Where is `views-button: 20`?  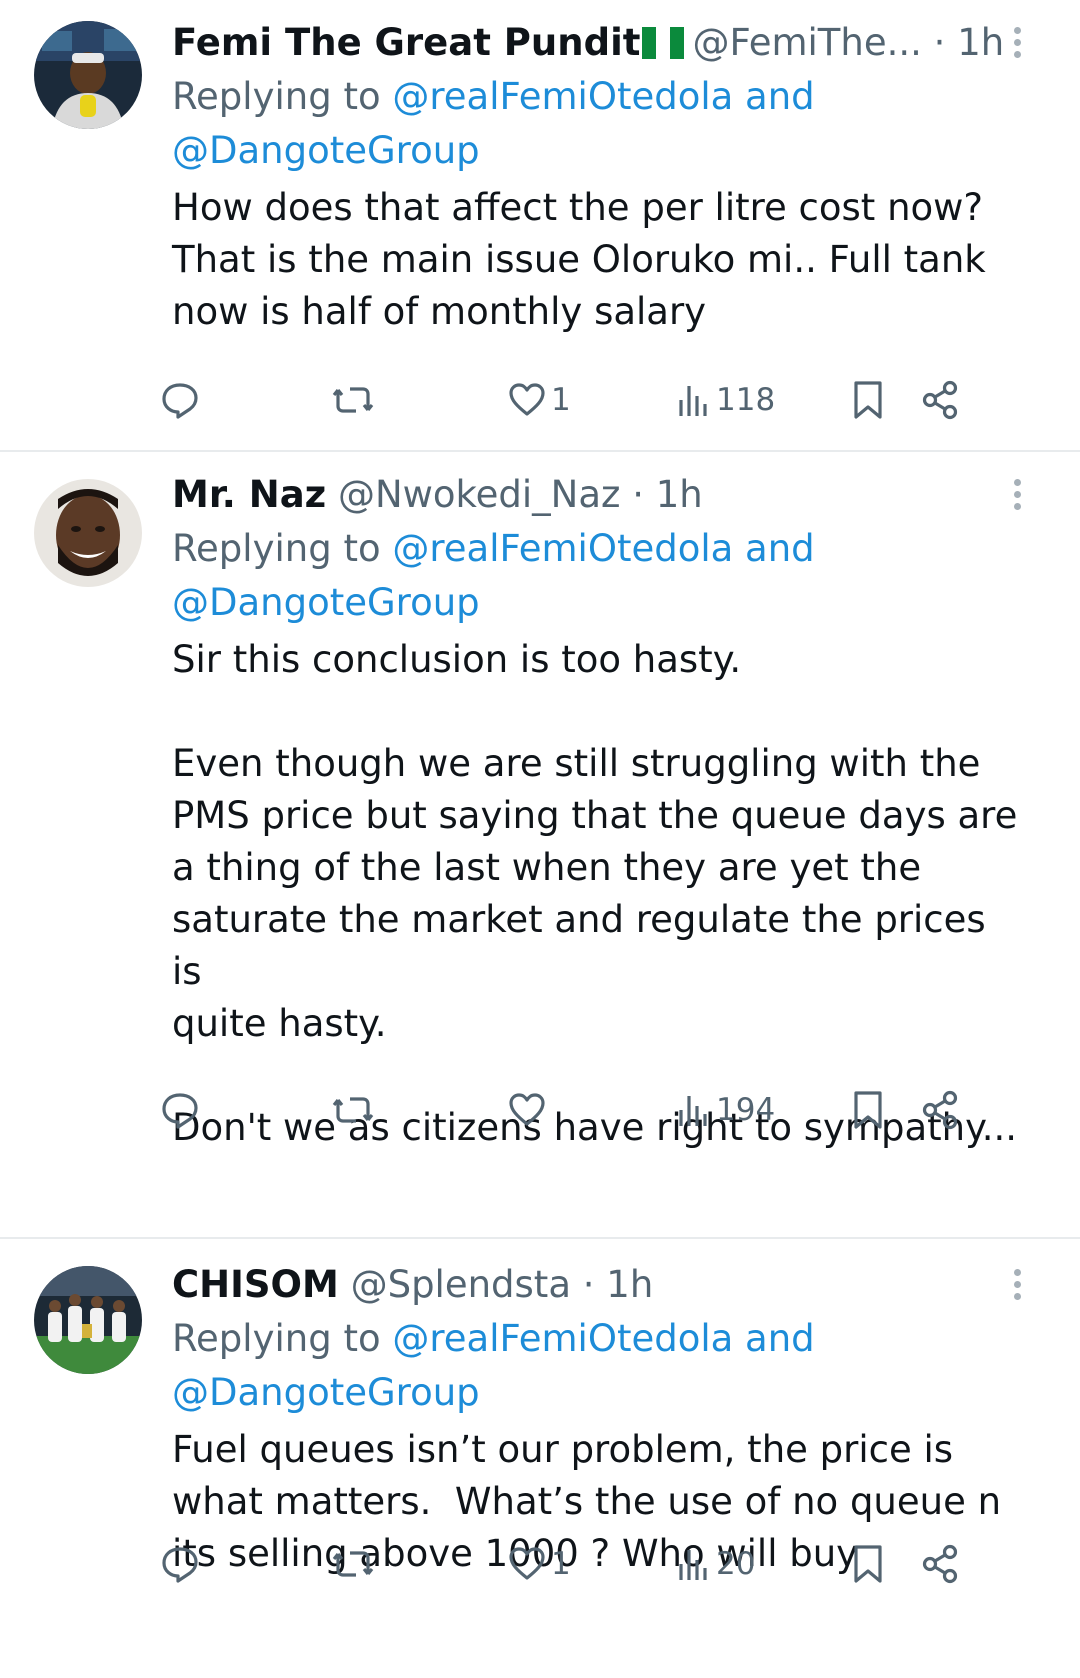 views-button: 20 is located at coordinates (715, 1564).